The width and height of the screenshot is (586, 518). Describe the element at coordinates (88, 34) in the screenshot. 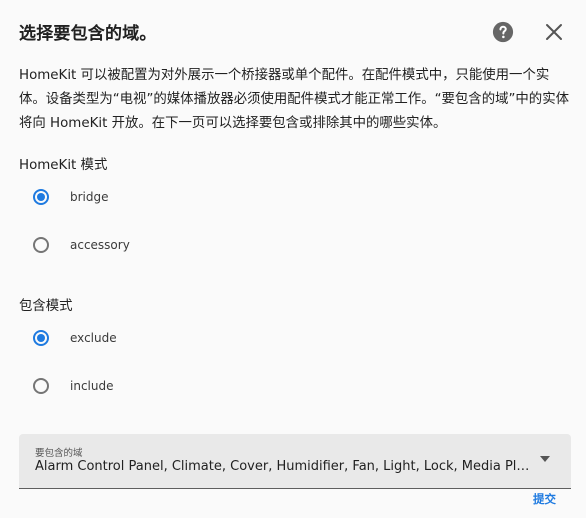

I see `dialog-title: 选择要包含的域。` at that location.